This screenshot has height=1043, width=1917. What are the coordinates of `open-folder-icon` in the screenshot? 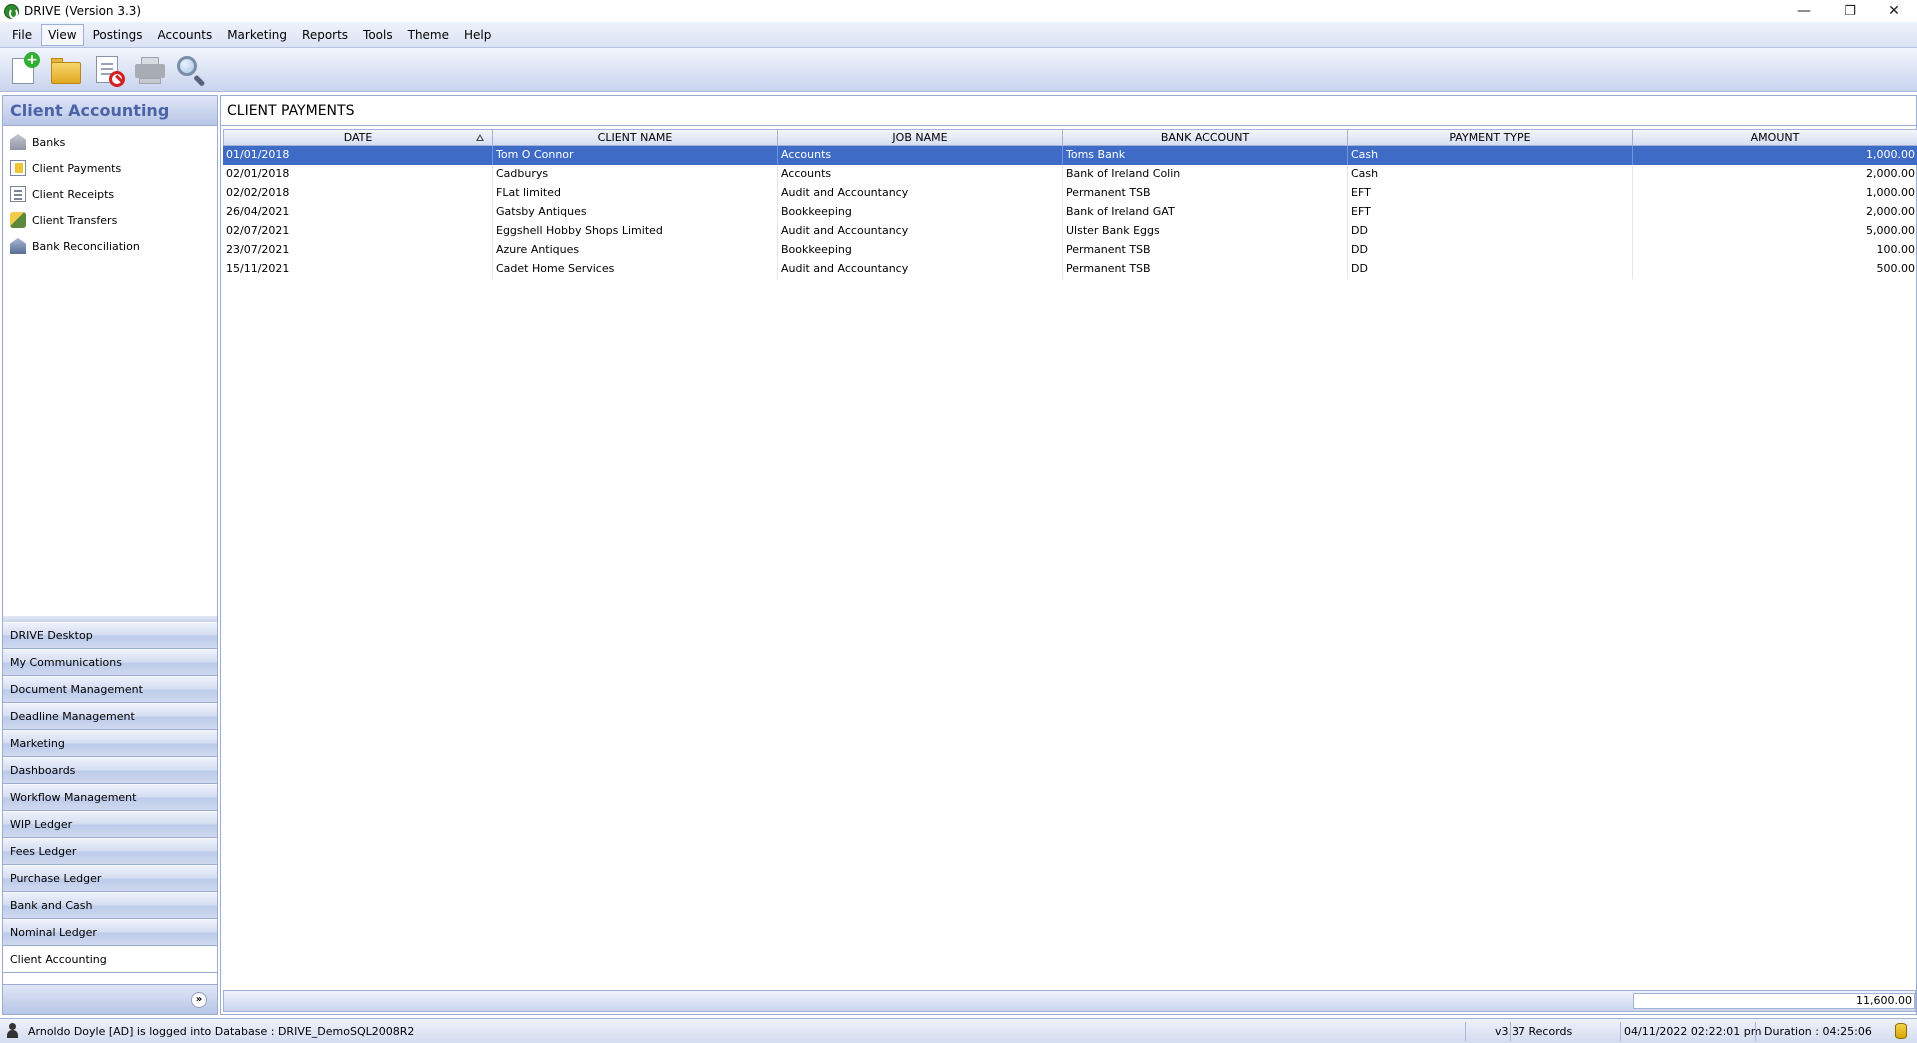 It's located at (66, 70).